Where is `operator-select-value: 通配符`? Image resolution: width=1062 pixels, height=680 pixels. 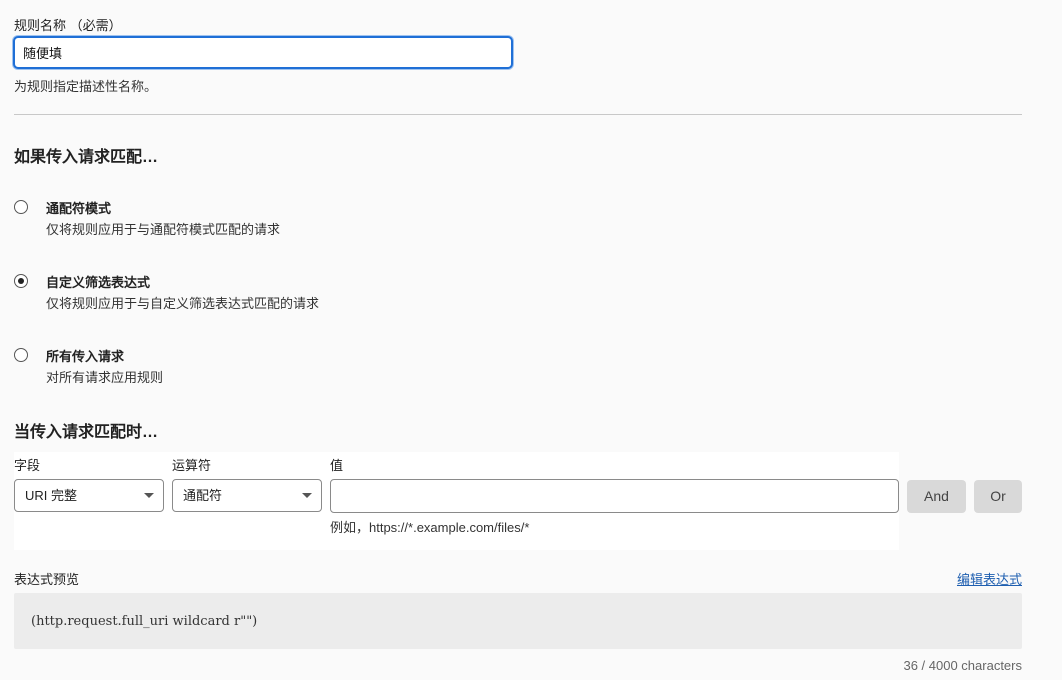 operator-select-value: 通配符 is located at coordinates (203, 495).